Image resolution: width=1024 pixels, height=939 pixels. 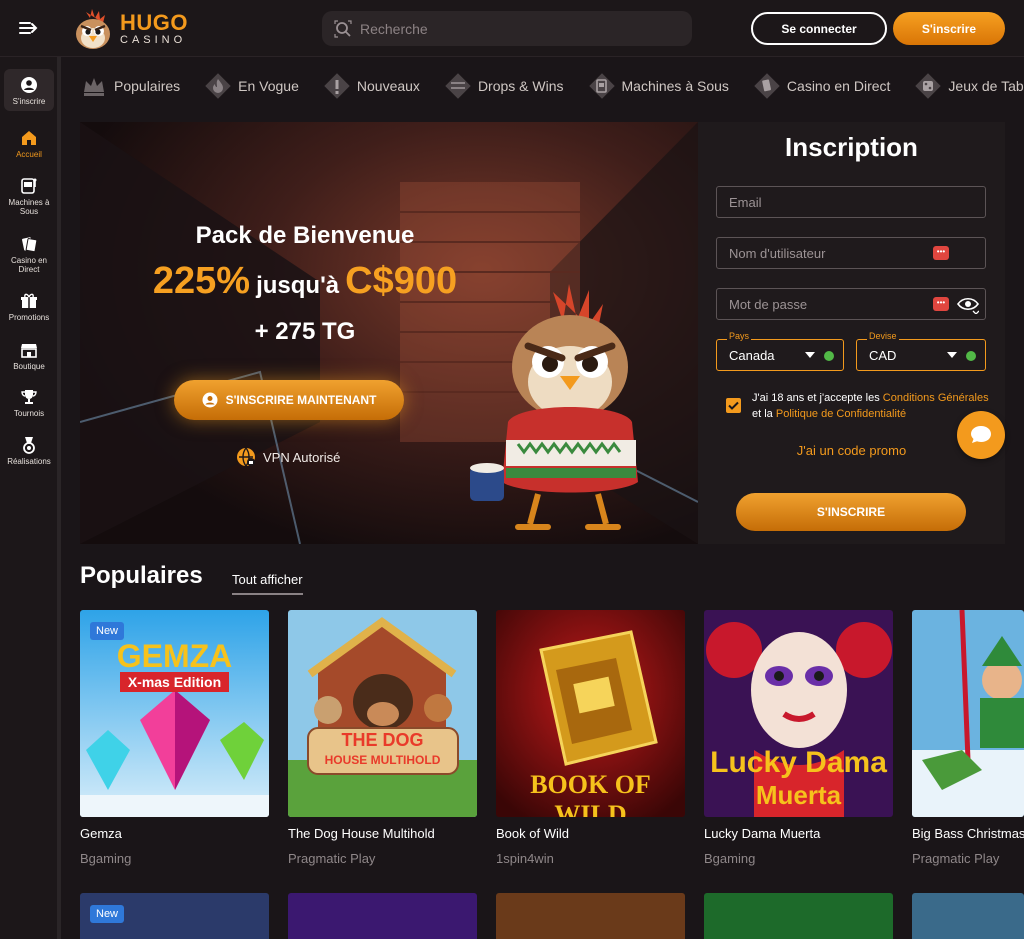 What do you see at coordinates (29, 451) in the screenshot?
I see `sidebar-item-achievements: Réalisations` at bounding box center [29, 451].